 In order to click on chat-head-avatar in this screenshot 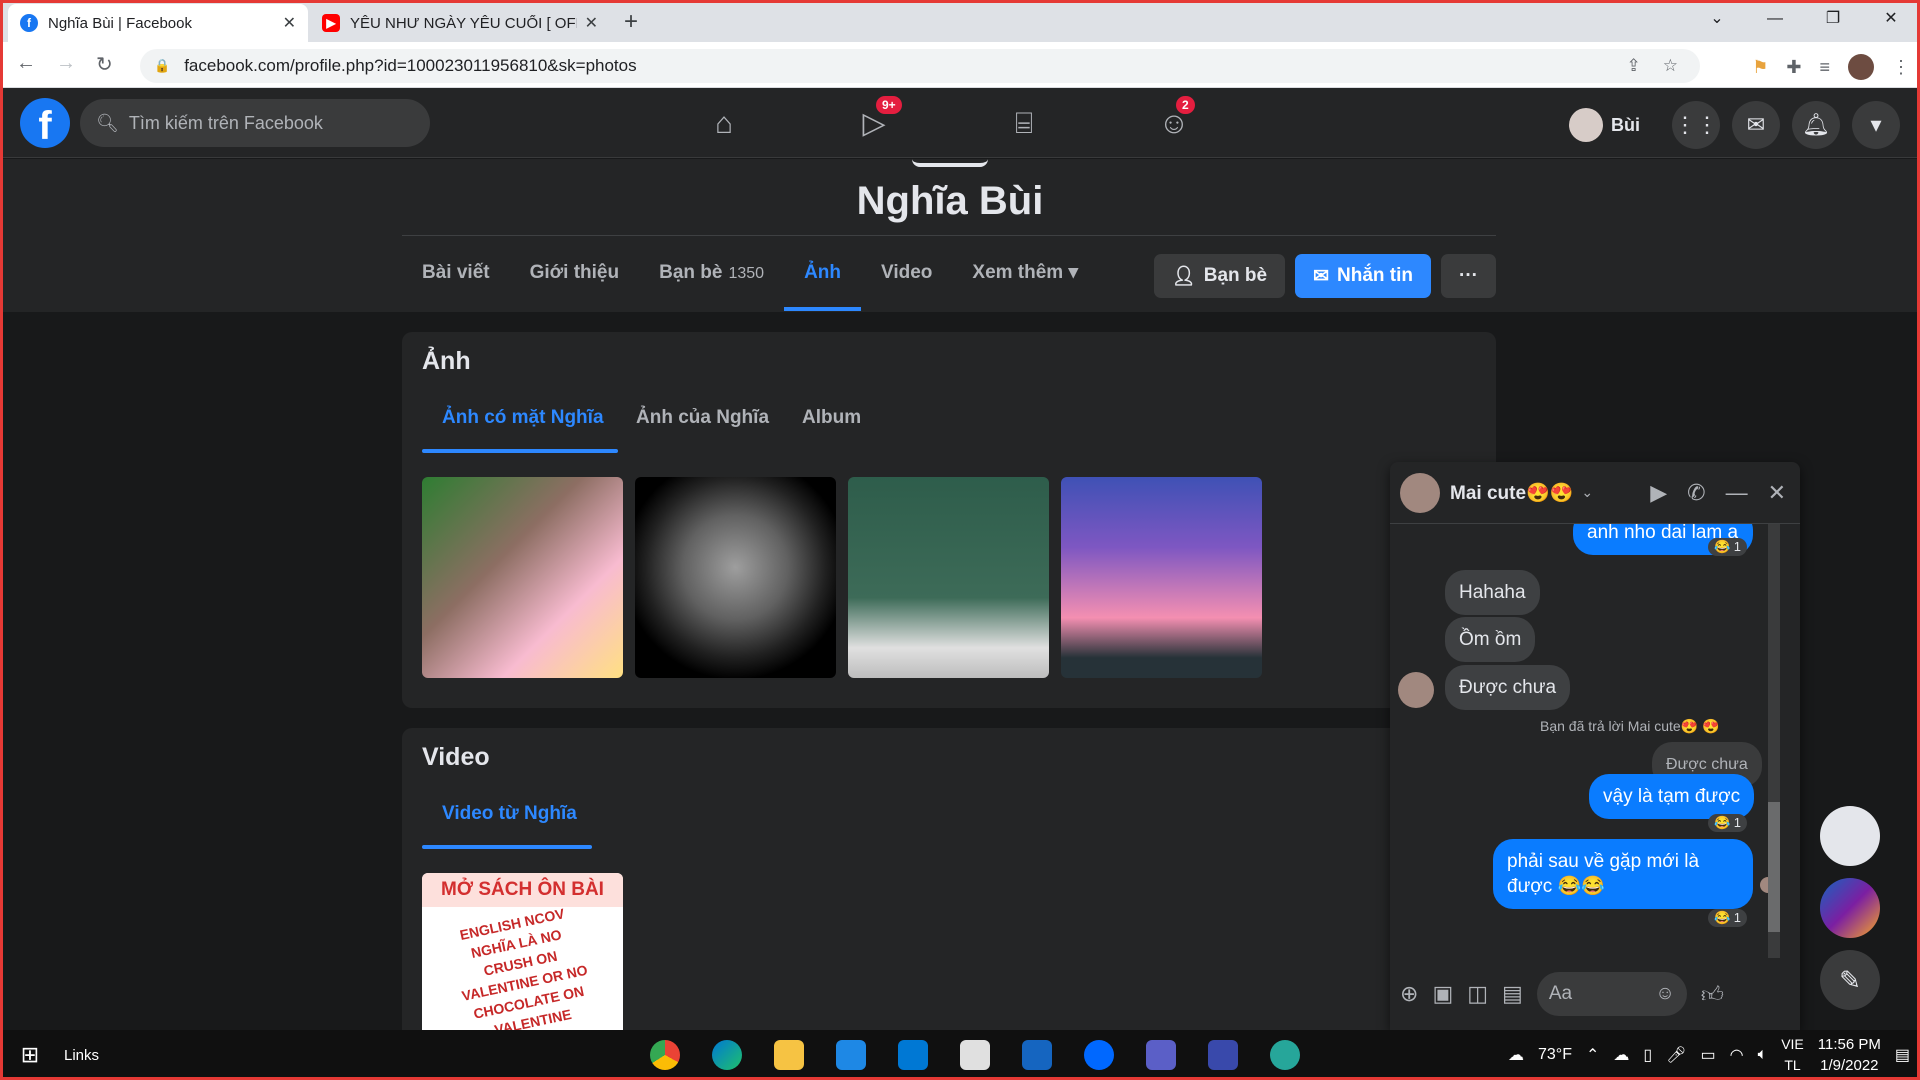, I will do `click(1850, 836)`.